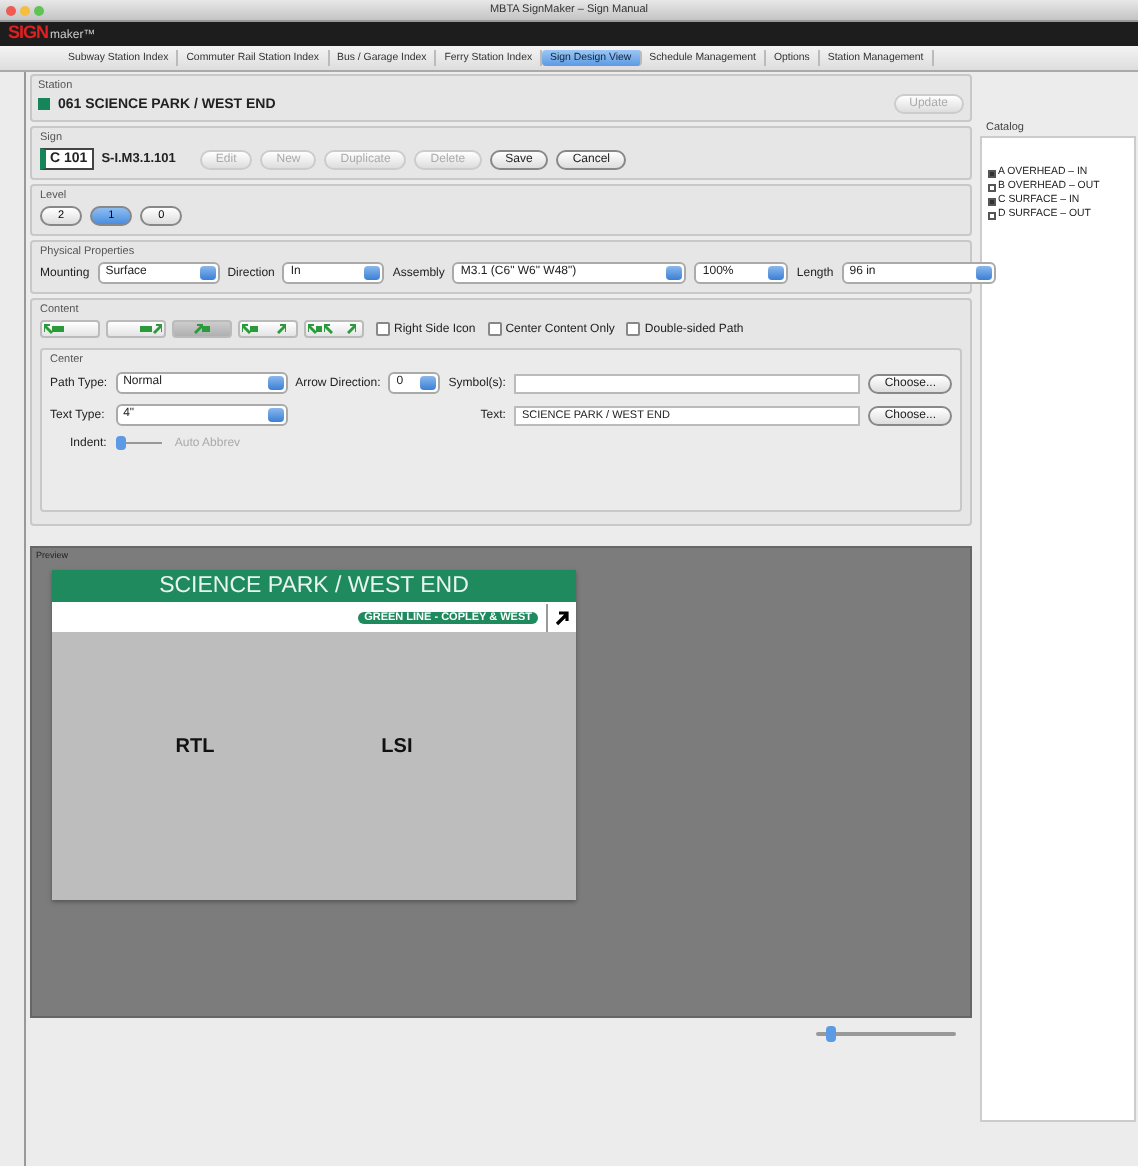 This screenshot has height=1166, width=1138. I want to click on arrow-icon, so click(562, 618).